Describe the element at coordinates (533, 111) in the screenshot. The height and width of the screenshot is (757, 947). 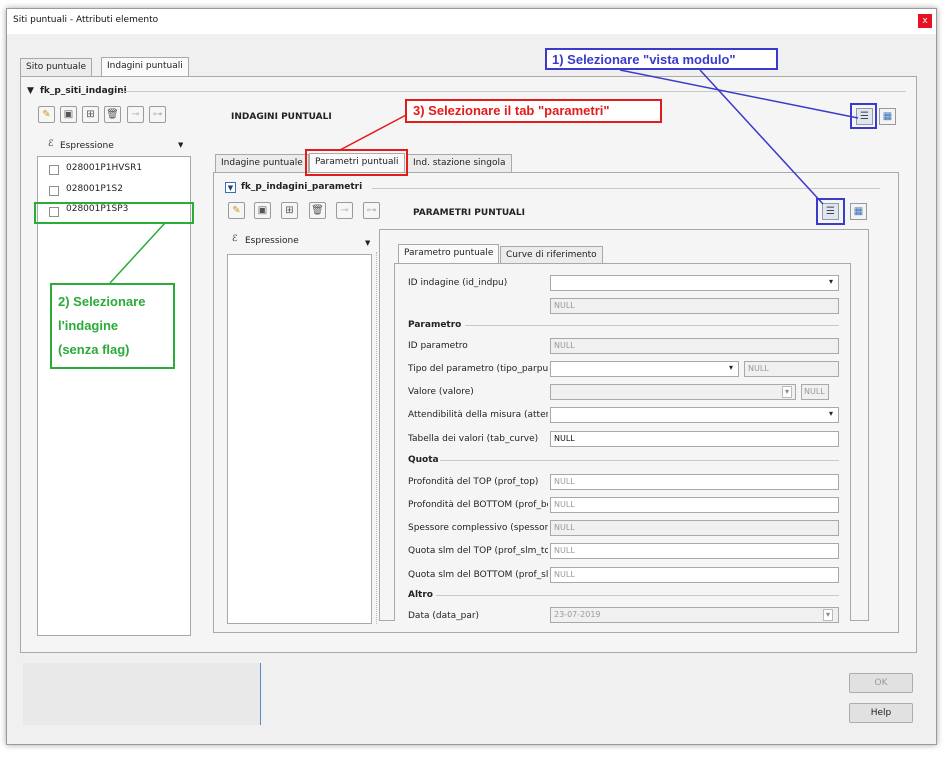
I see `annotation-3: 3) Selezionare il tab "parametri"` at that location.